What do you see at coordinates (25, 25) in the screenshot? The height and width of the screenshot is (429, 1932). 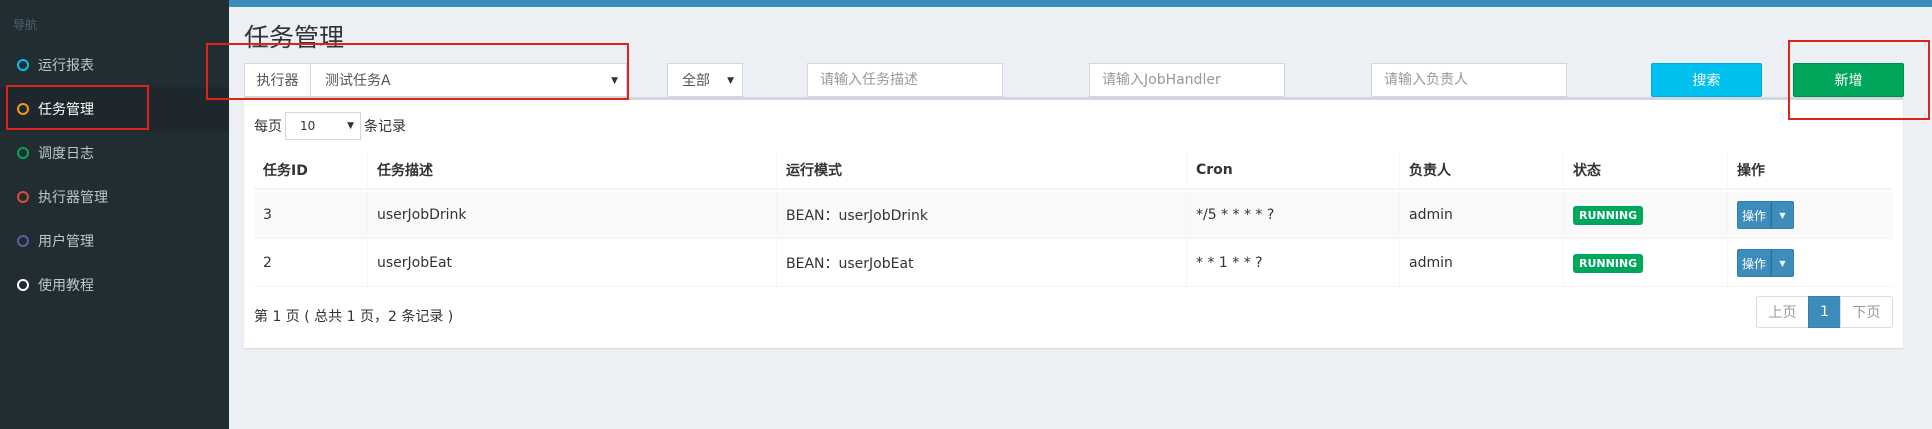 I see `sidebar-header: 导航` at bounding box center [25, 25].